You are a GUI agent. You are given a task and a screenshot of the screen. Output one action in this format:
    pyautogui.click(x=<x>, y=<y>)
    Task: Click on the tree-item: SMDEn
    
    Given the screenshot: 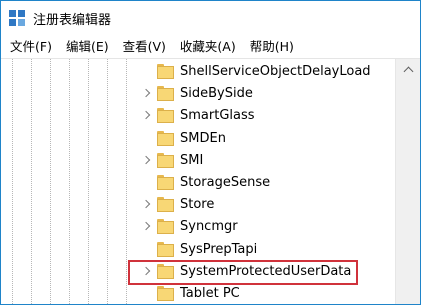 What is the action you would take?
    pyautogui.click(x=198, y=139)
    